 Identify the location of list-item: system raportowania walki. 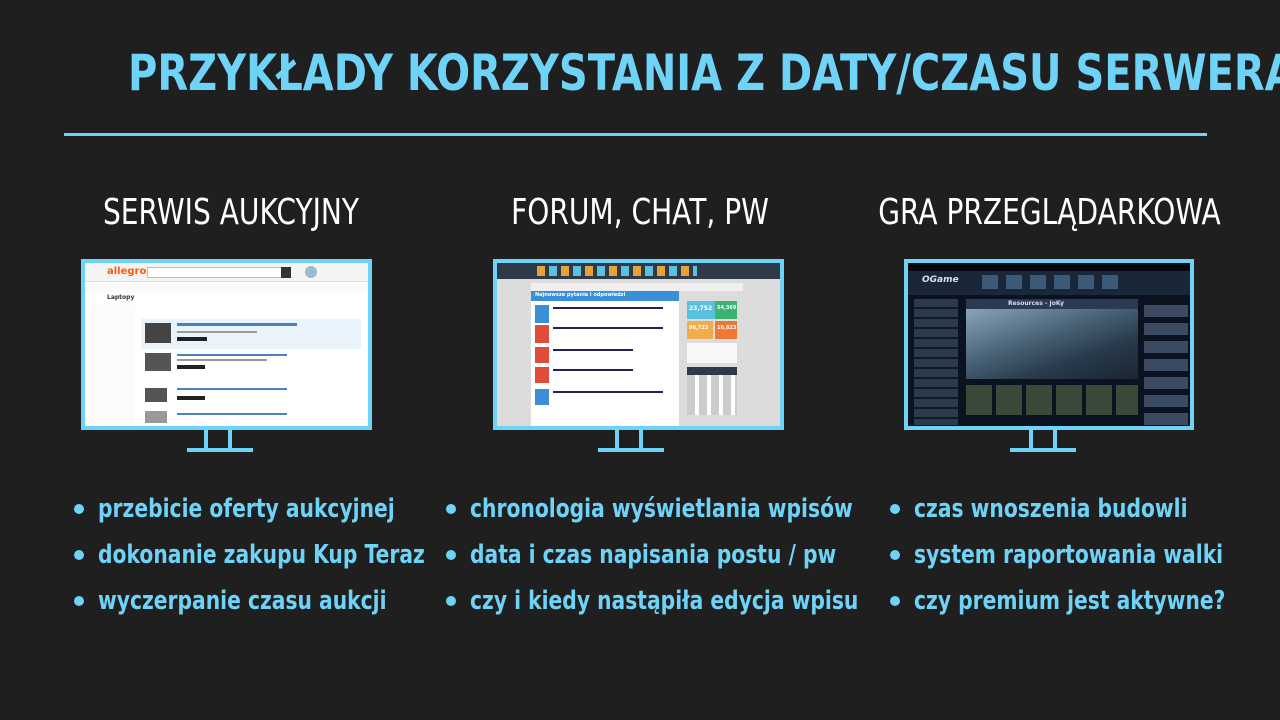
(1085, 559).